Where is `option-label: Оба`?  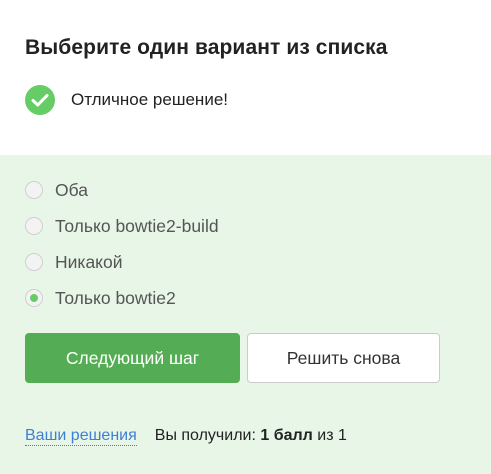
option-label: Оба is located at coordinates (71, 189).